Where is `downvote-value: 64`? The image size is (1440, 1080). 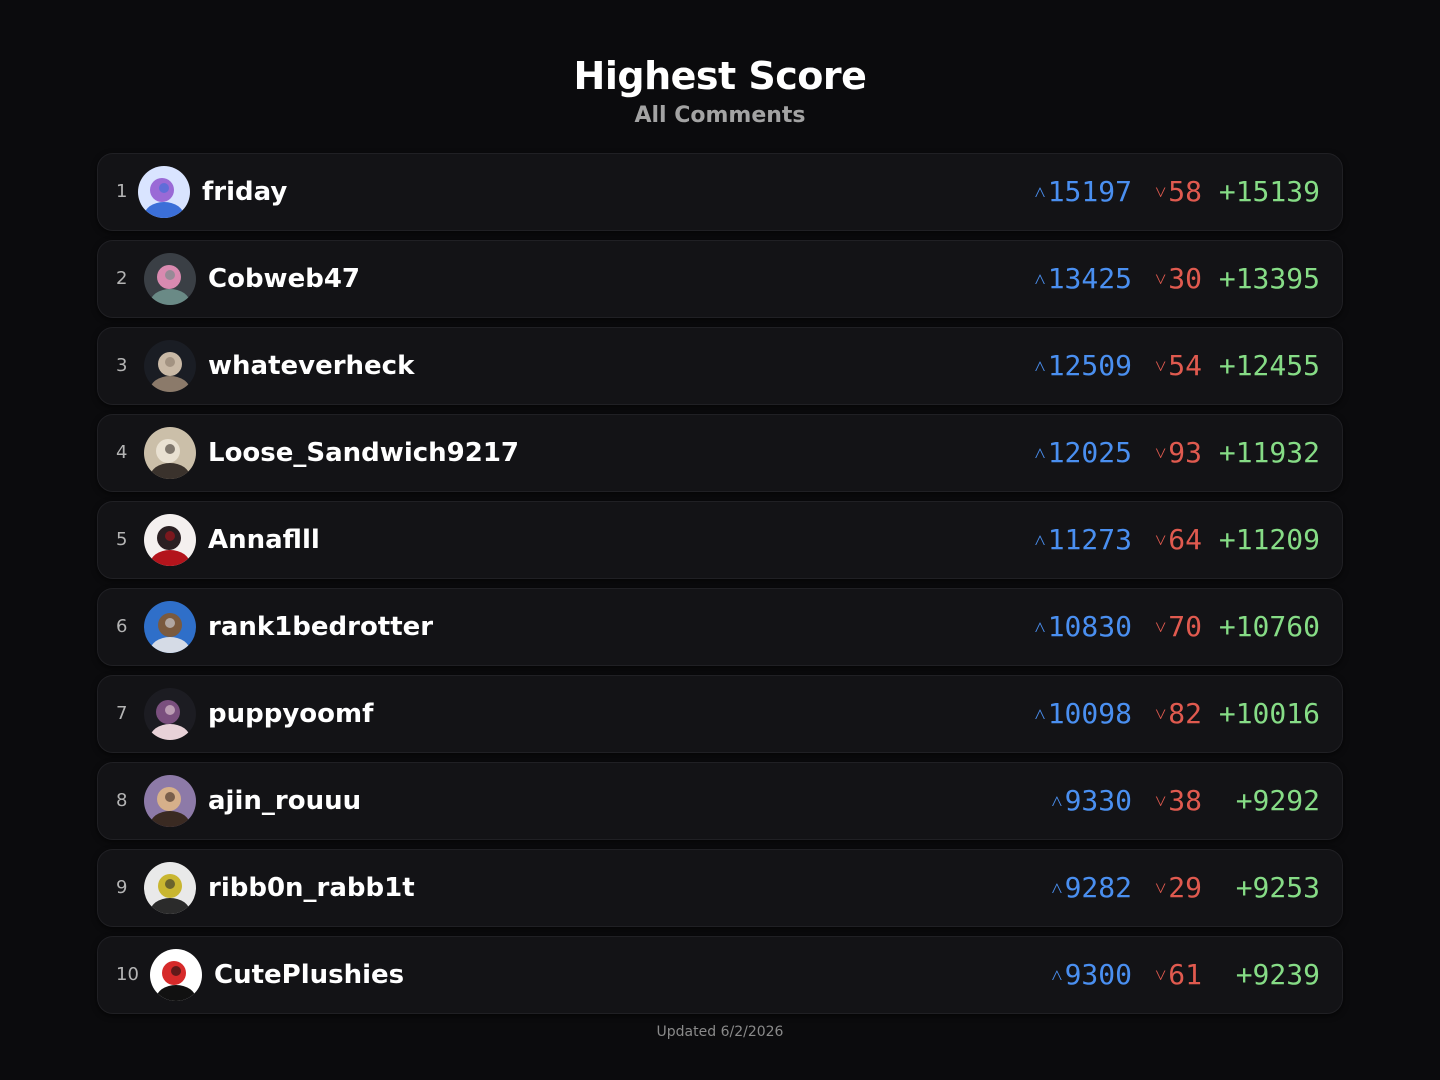 downvote-value: 64 is located at coordinates (1185, 539).